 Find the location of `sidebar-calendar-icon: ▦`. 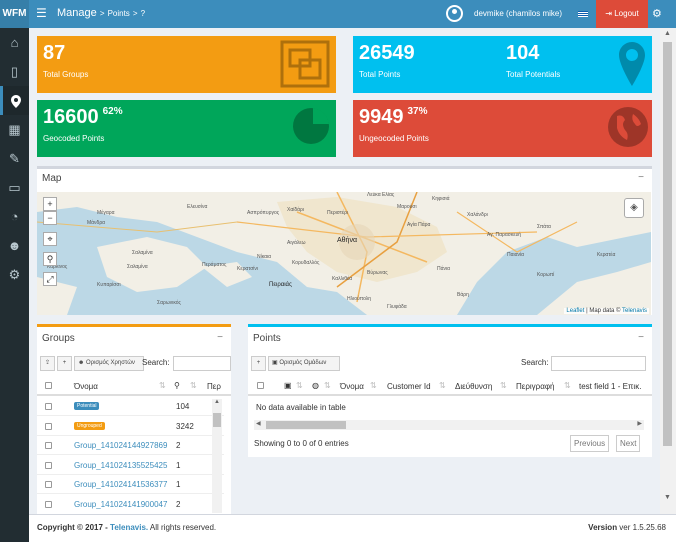

sidebar-calendar-icon: ▦ is located at coordinates (14, 129).